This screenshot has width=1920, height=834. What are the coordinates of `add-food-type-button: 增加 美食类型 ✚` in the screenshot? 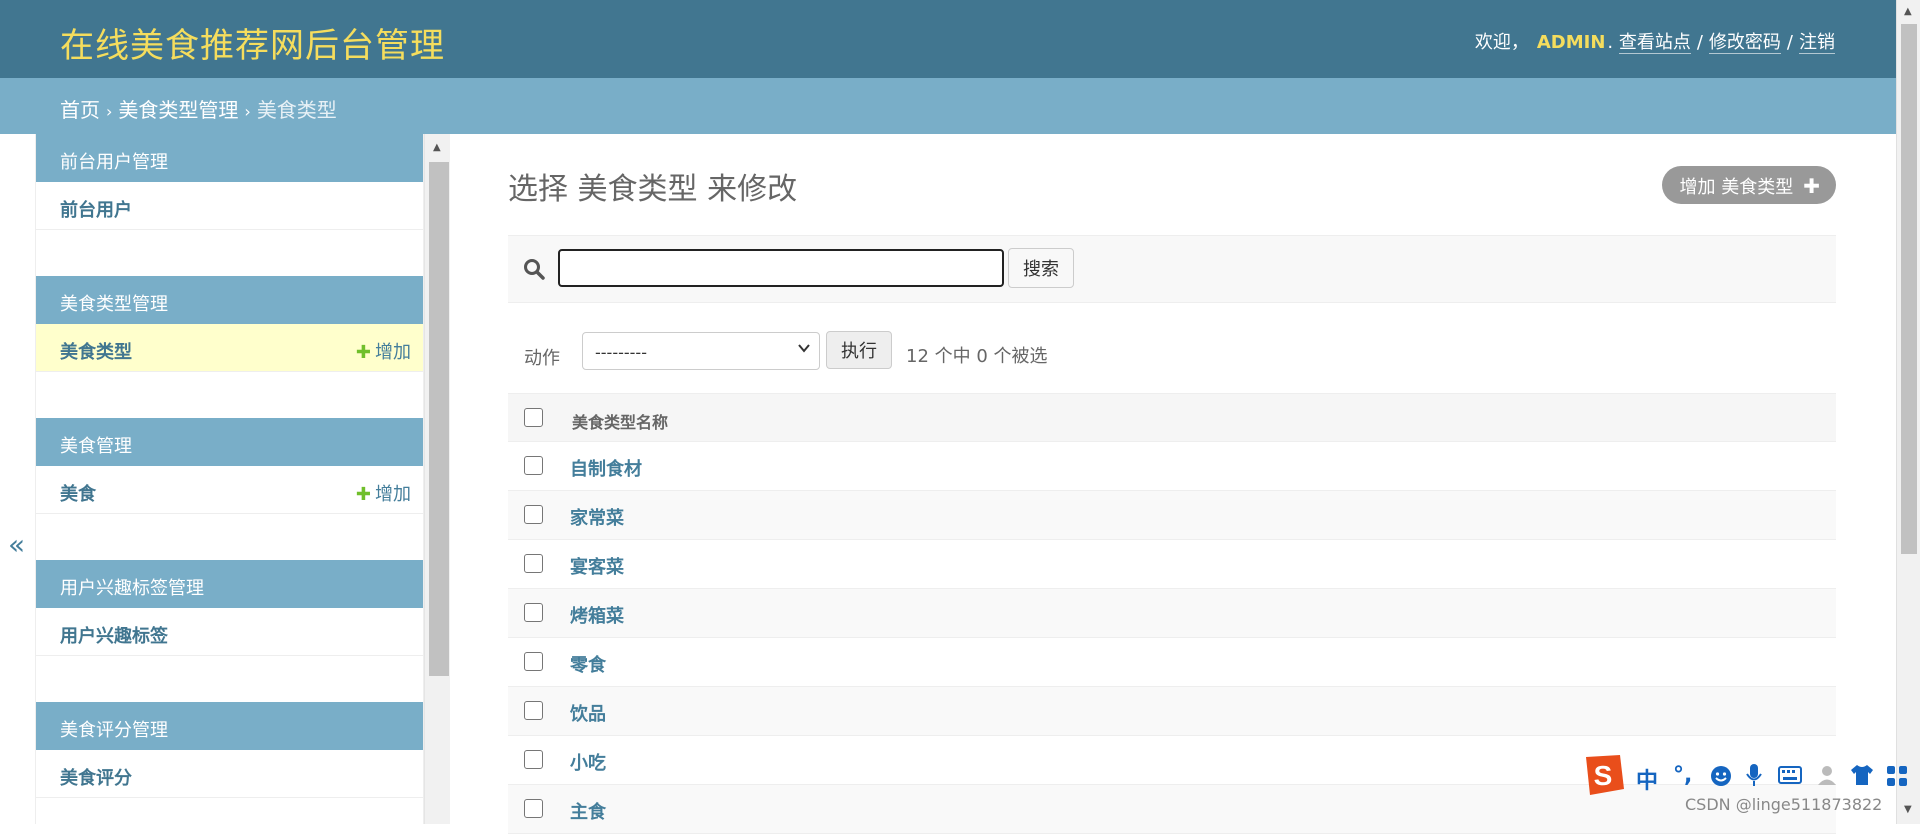 It's located at (1748, 185).